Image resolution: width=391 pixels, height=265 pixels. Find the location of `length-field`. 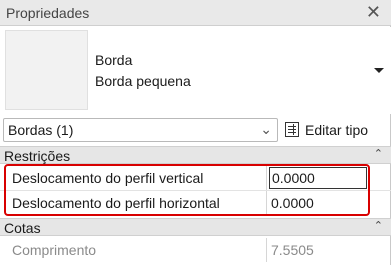

length-field is located at coordinates (318, 250).